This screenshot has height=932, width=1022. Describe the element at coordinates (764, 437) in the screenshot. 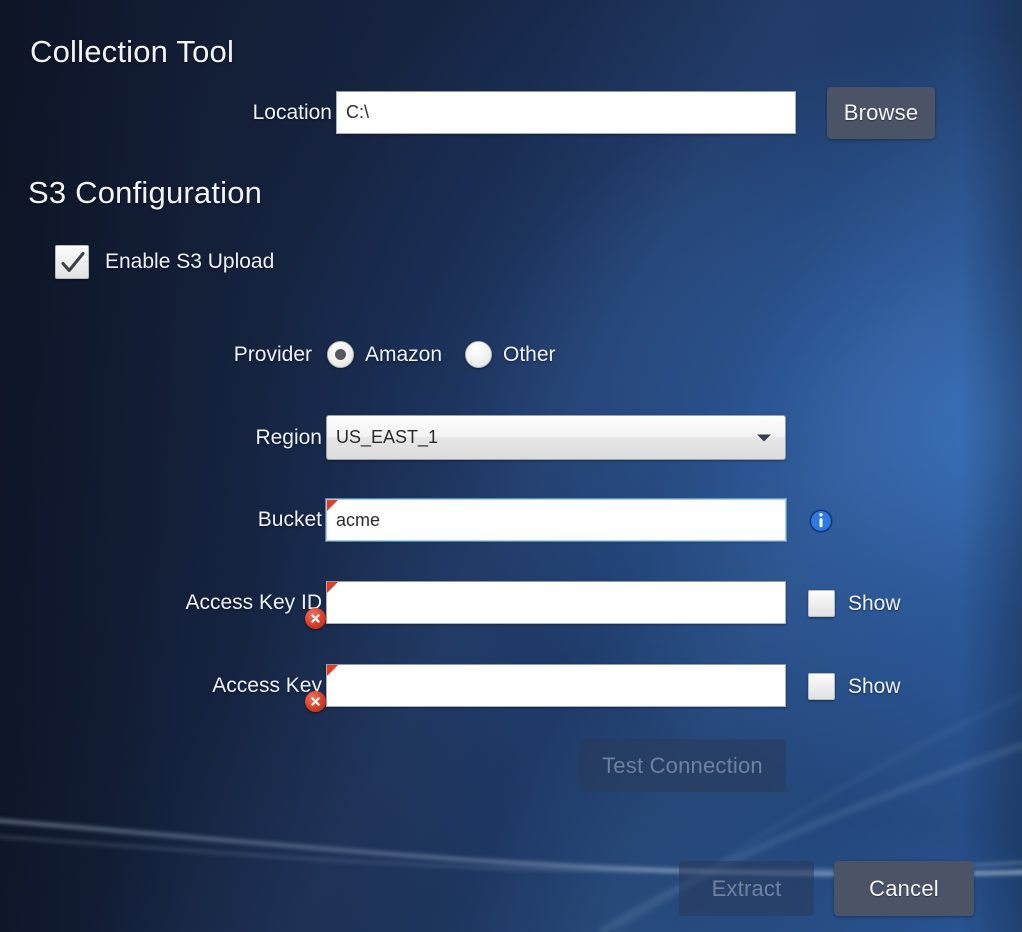

I see `chevron-down-icon` at that location.